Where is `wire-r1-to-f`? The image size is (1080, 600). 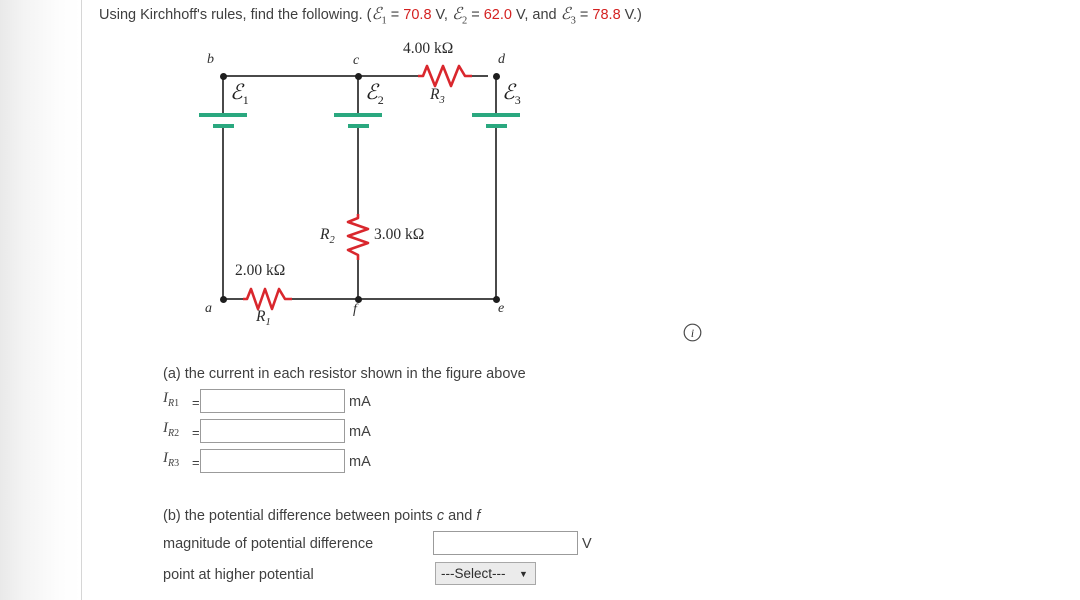 wire-r1-to-f is located at coordinates (324, 299).